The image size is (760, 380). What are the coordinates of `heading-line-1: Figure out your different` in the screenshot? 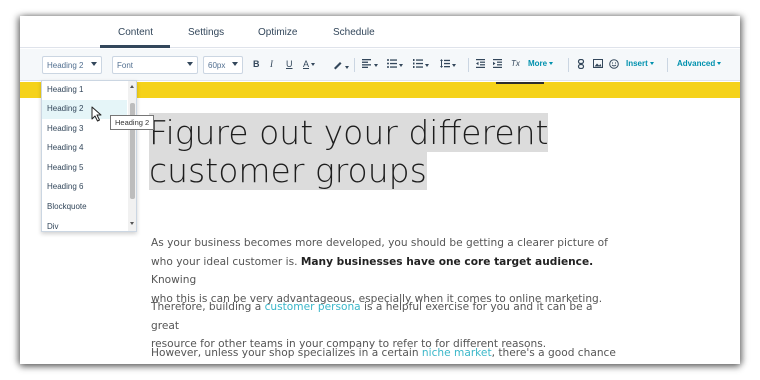 It's located at (349, 132).